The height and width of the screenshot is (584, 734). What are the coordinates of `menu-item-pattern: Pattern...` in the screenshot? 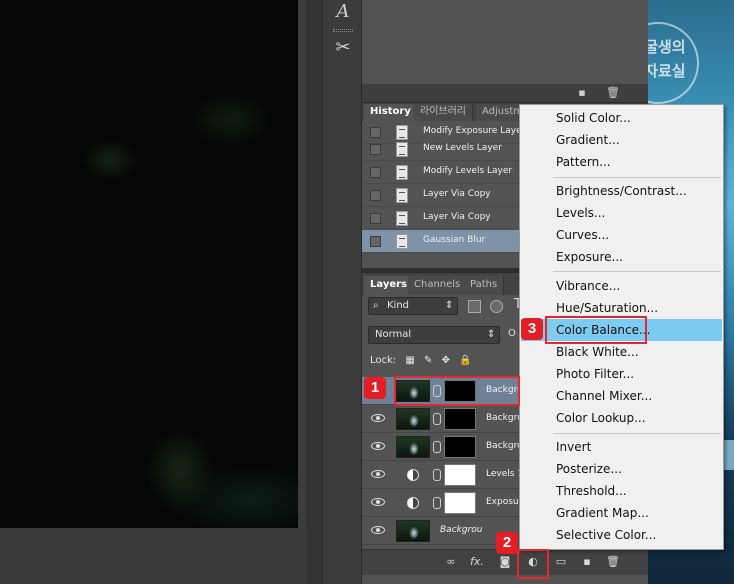 It's located at (621, 162).